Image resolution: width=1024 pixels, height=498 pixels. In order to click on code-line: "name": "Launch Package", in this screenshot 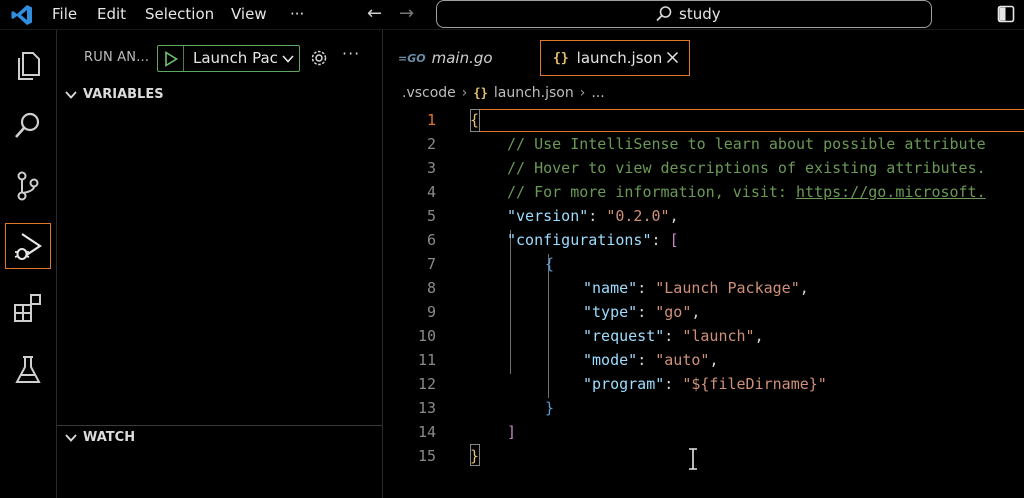, I will do `click(696, 288)`.